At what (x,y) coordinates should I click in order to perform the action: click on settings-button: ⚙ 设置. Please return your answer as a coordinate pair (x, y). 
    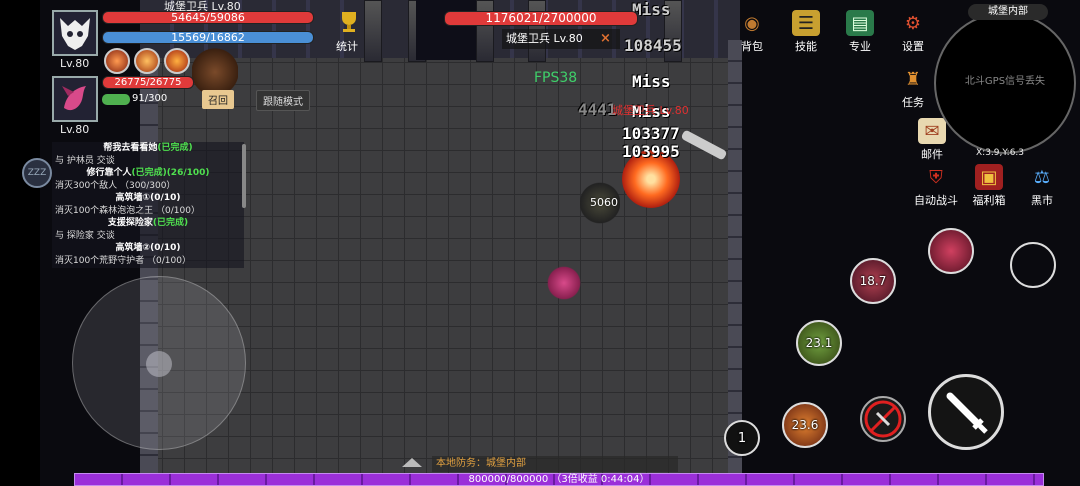
    Looking at the image, I should click on (913, 32).